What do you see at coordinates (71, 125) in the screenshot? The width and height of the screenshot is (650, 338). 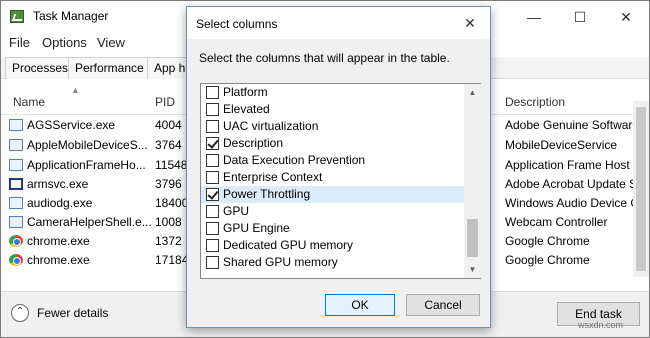 I see `process-name: AGSService.exe` at bounding box center [71, 125].